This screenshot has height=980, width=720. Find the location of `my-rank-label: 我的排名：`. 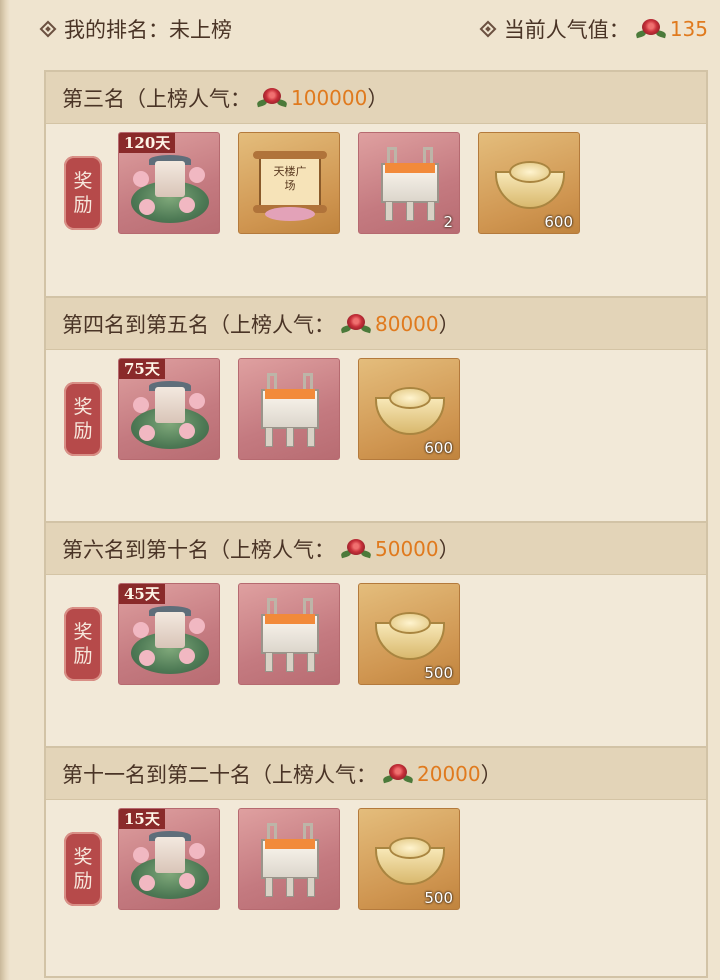

my-rank-label: 我的排名： is located at coordinates (116, 30).